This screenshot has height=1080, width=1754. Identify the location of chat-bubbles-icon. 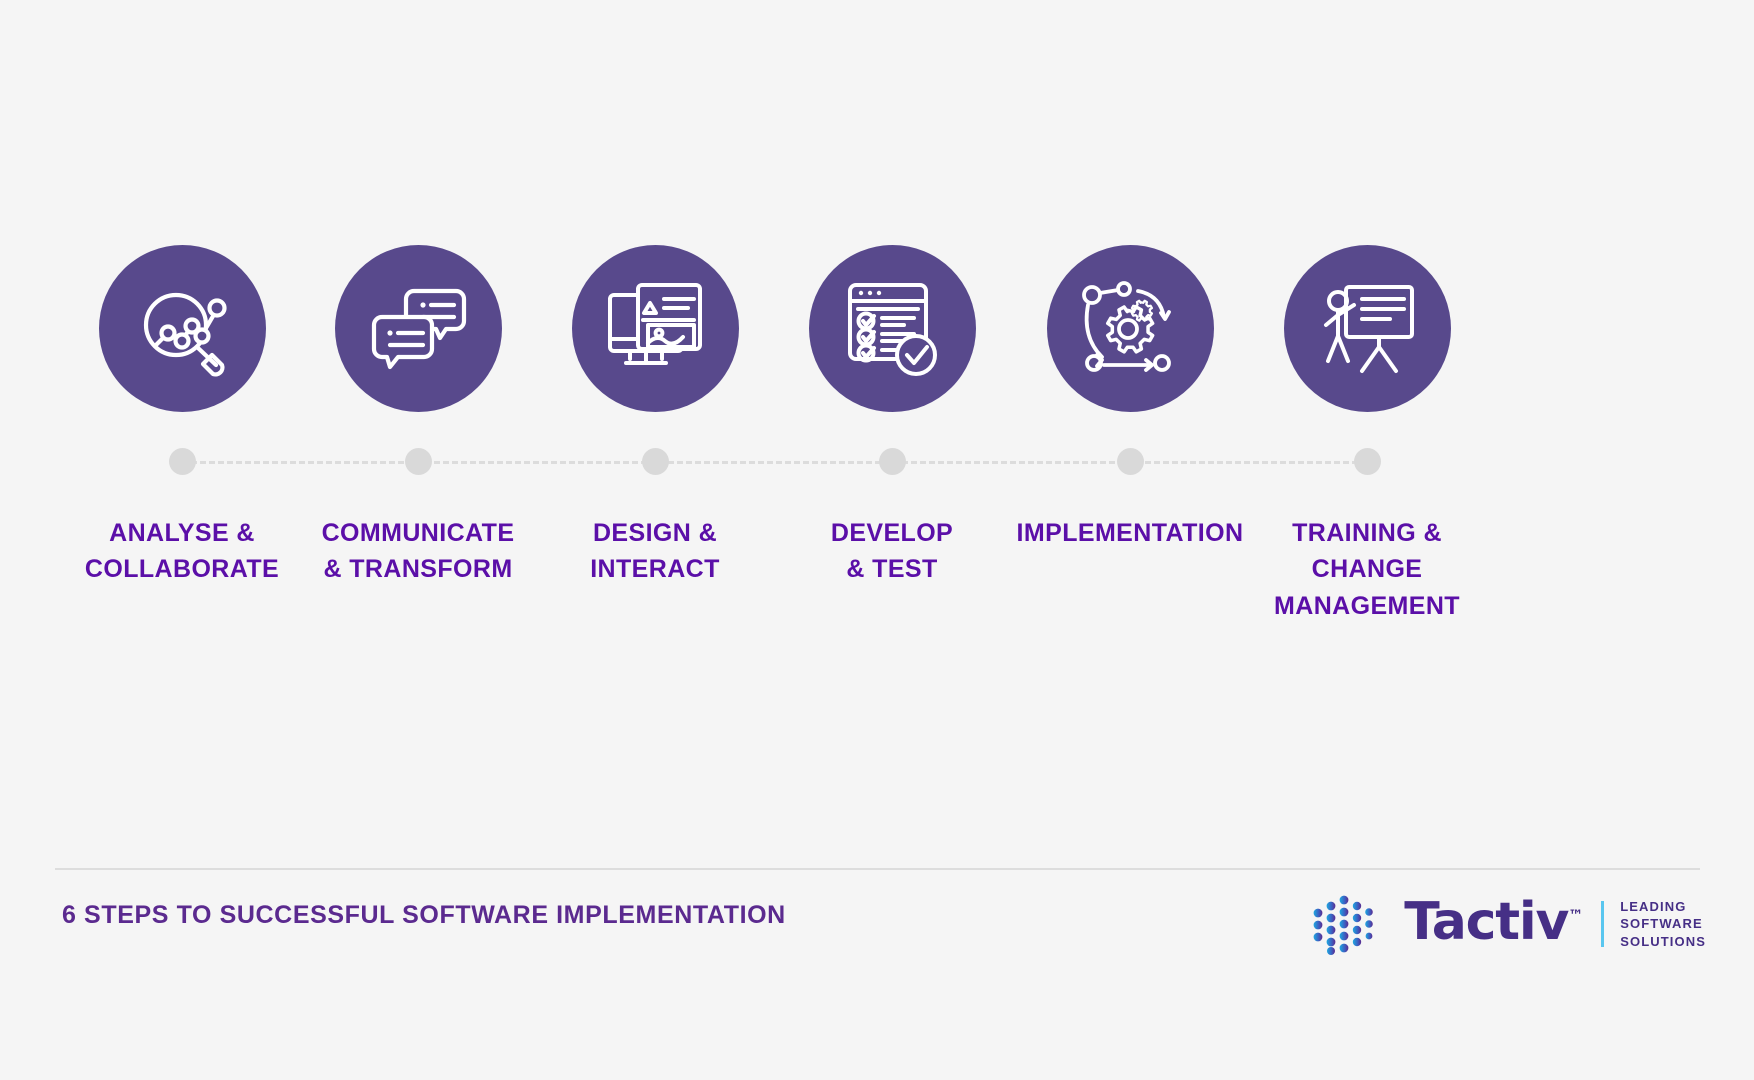
(418, 329).